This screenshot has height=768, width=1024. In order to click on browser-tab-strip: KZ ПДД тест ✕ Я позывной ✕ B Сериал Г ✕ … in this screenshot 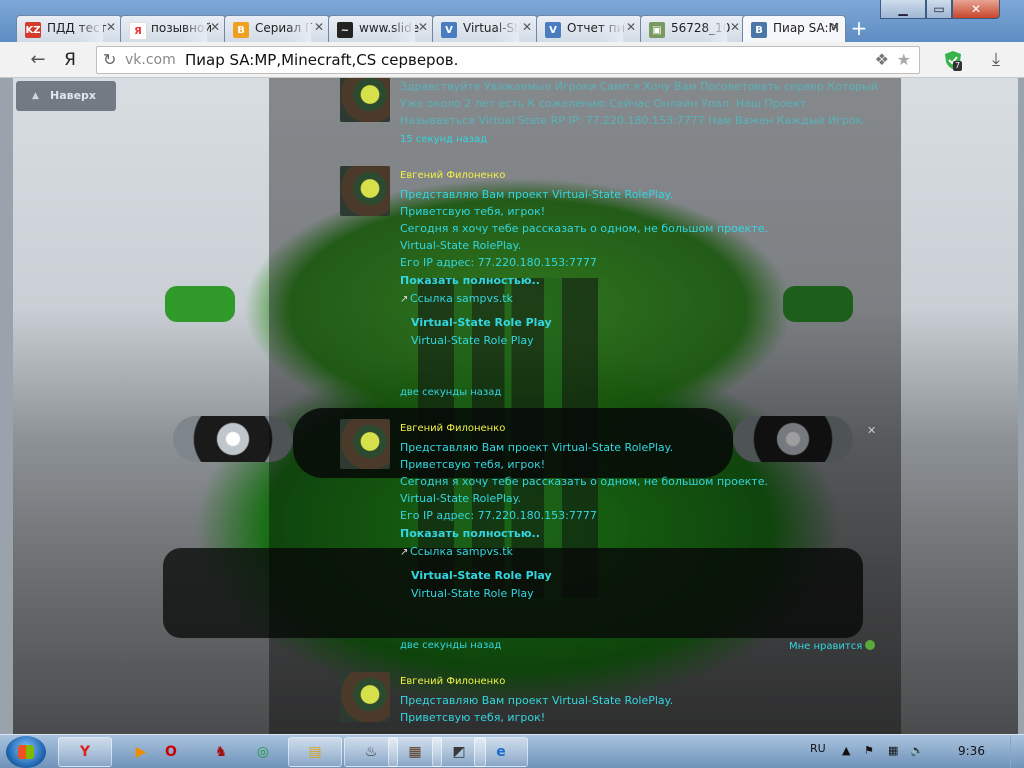, I will do `click(512, 21)`.